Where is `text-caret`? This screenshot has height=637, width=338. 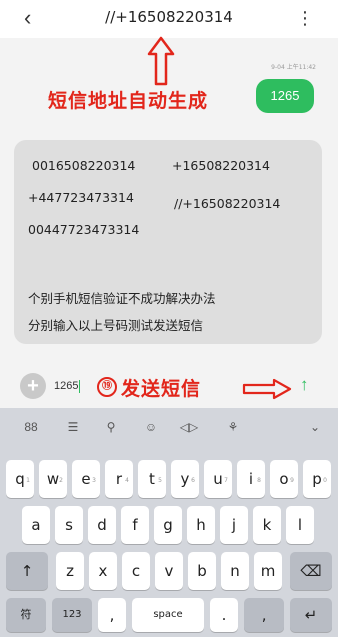
text-caret is located at coordinates (80, 386).